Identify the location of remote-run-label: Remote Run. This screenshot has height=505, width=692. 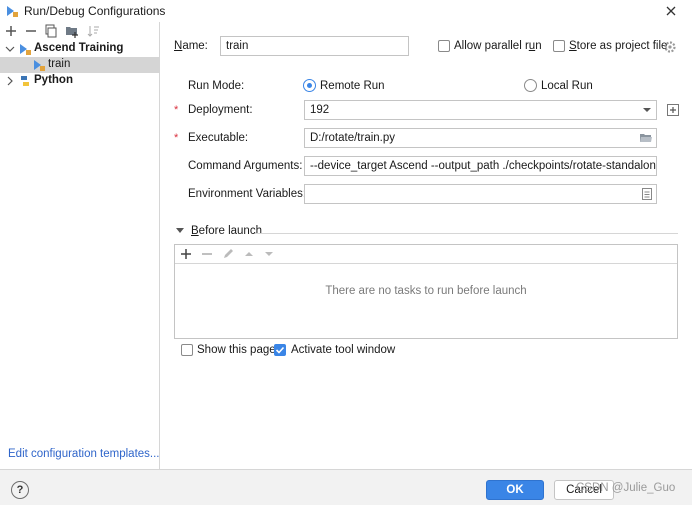
(352, 86).